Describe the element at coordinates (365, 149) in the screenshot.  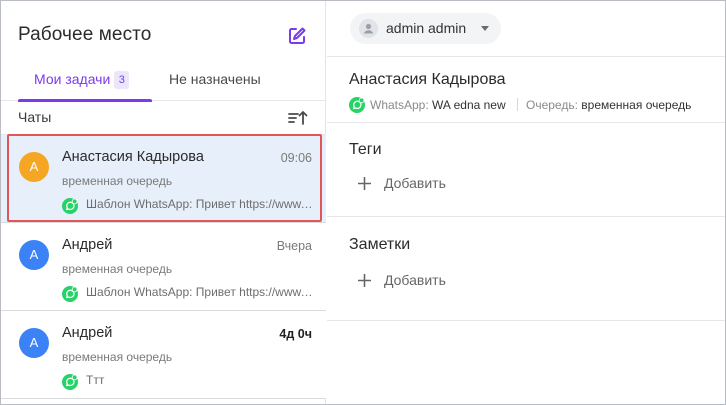
I see `tags-title: Теги` at that location.